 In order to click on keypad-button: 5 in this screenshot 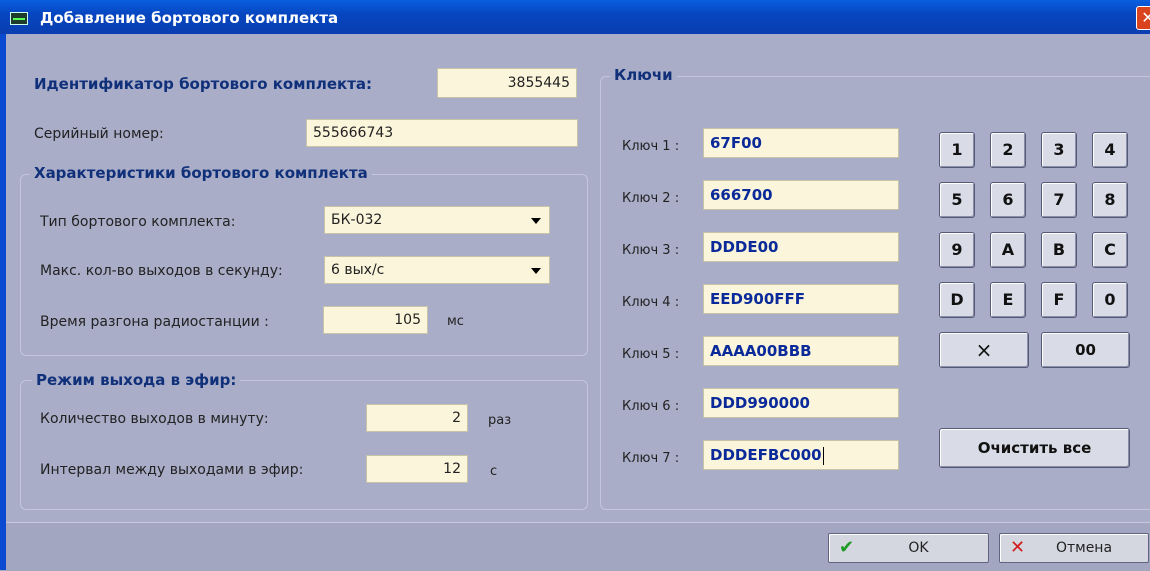, I will do `click(957, 200)`.